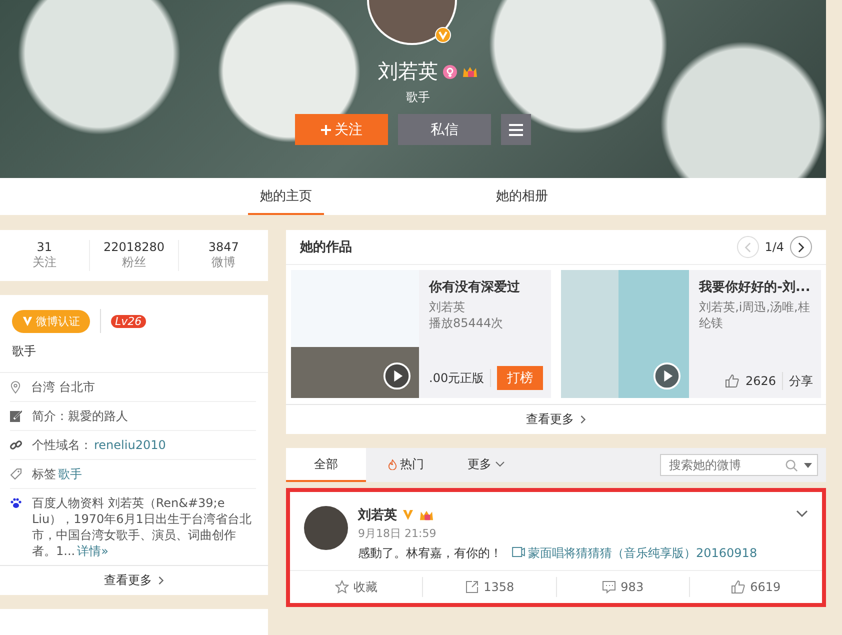 This screenshot has width=842, height=635. I want to click on profile-detail: 个性域名： reneliu2010, so click(99, 445).